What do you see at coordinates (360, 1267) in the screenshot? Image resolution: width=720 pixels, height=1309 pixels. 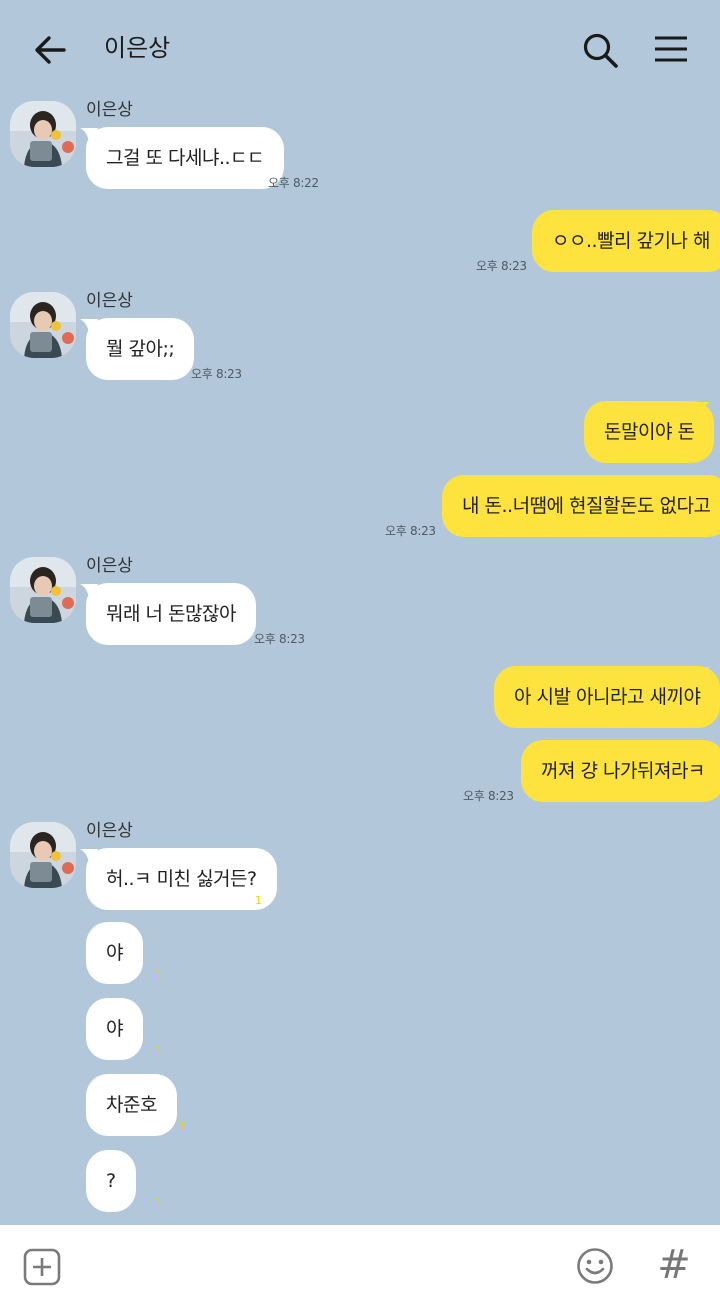 I see `input-bar: #` at bounding box center [360, 1267].